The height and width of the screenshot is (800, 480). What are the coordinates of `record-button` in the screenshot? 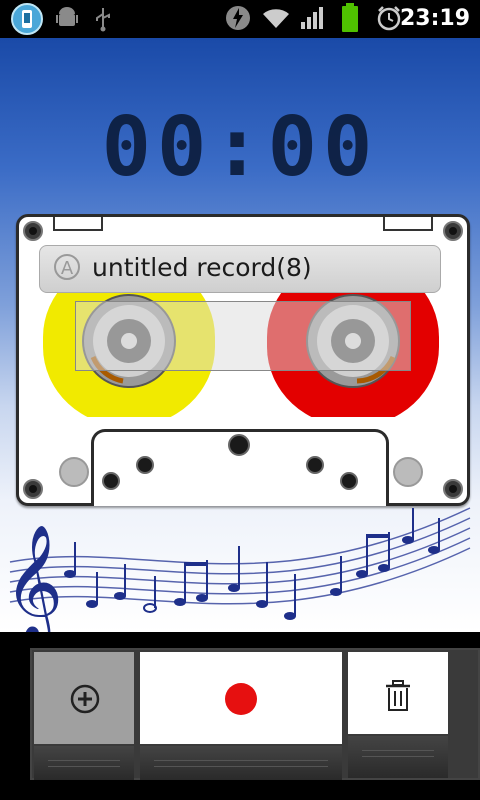 It's located at (241, 698).